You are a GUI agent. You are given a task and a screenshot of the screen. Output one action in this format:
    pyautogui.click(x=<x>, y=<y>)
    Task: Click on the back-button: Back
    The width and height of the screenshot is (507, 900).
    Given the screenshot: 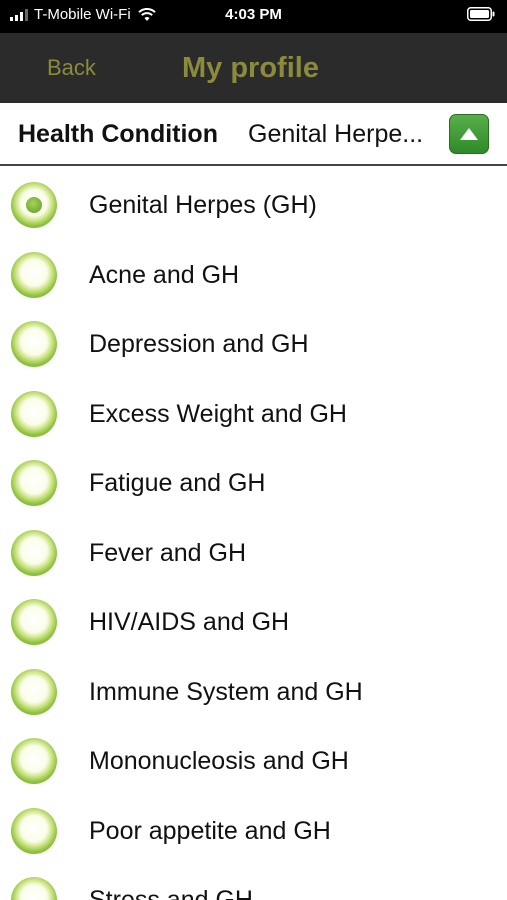 What is the action you would take?
    pyautogui.click(x=71, y=68)
    